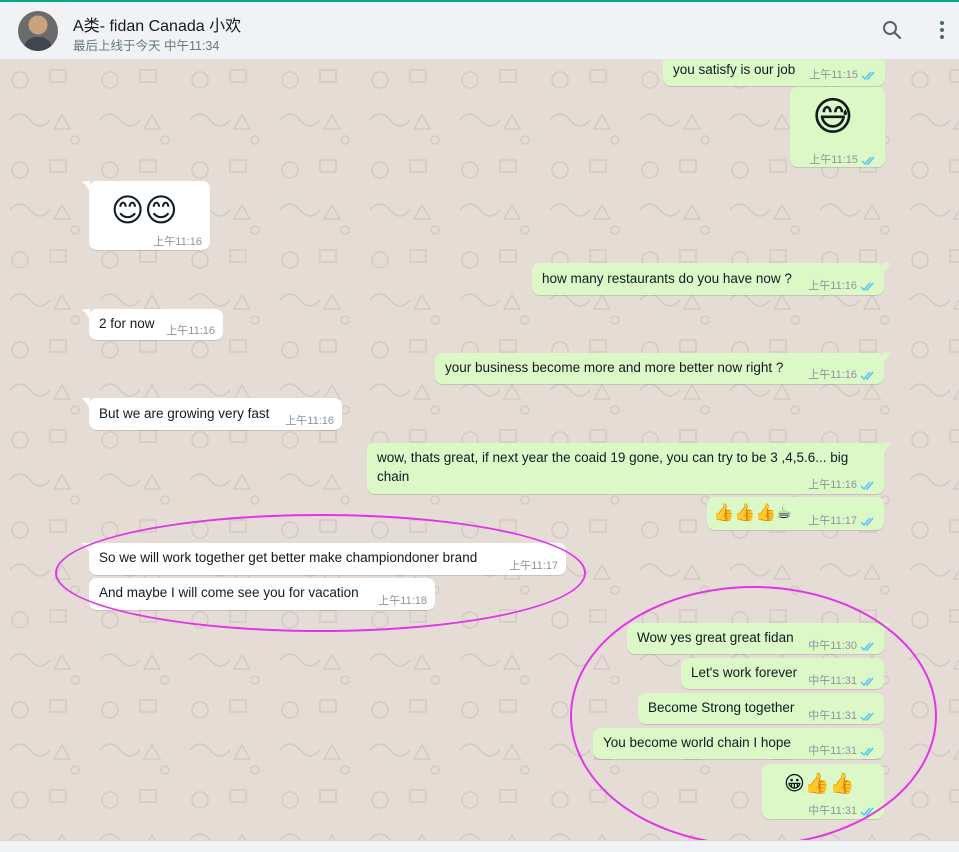 This screenshot has width=959, height=852. Describe the element at coordinates (819, 783) in the screenshot. I see `grin-thumbs-up-emoji: 😀👍👍` at that location.